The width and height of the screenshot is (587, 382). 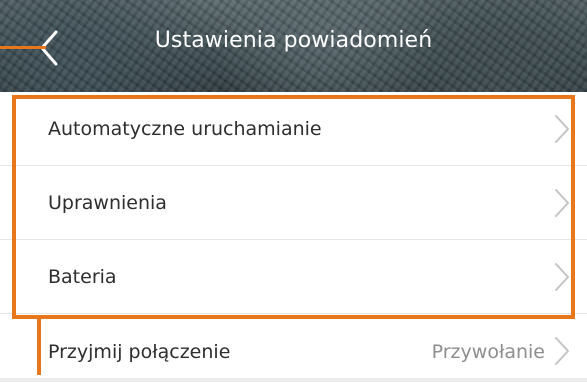 I want to click on list-item-label: Przyjmij połączenie, so click(x=139, y=352).